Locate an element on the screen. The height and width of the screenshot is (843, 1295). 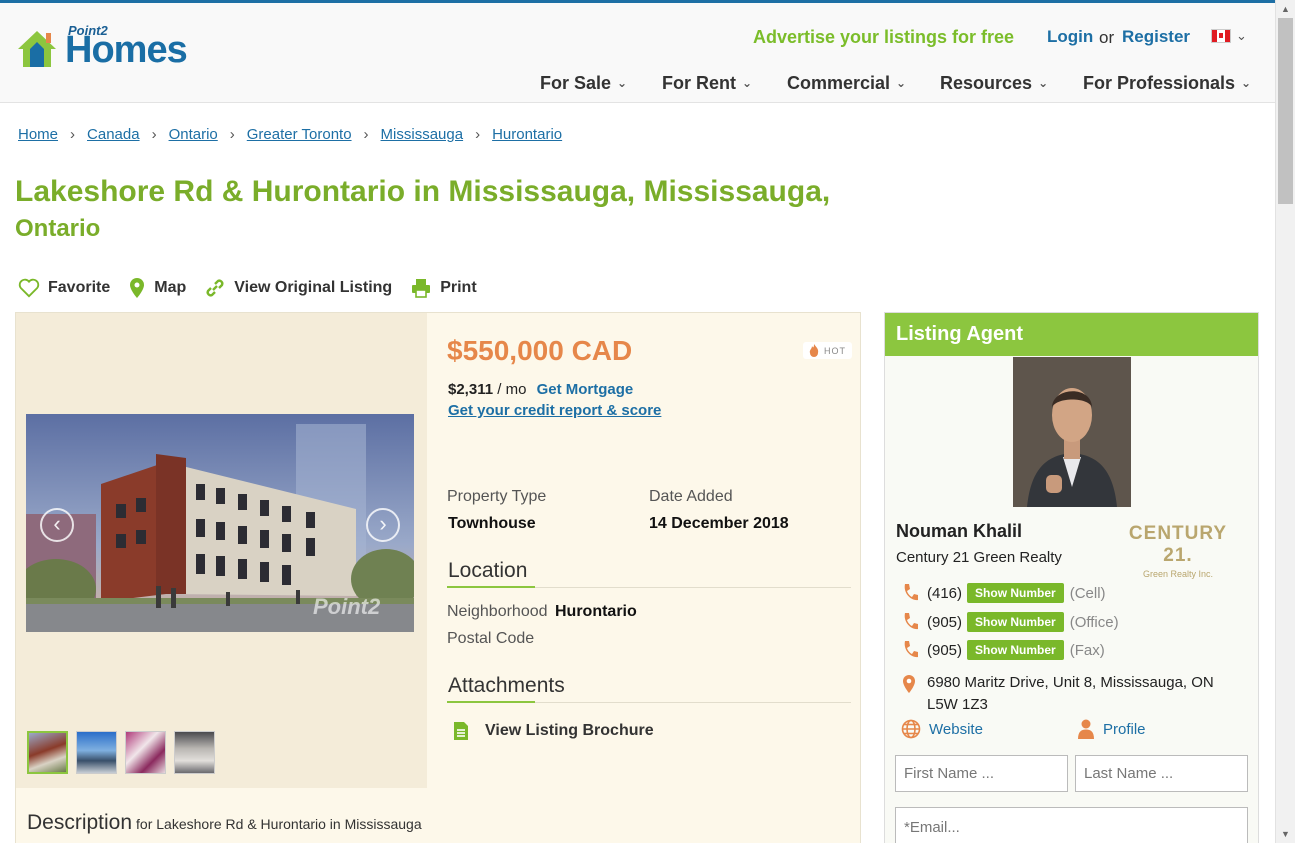
email-field is located at coordinates (1071, 825).